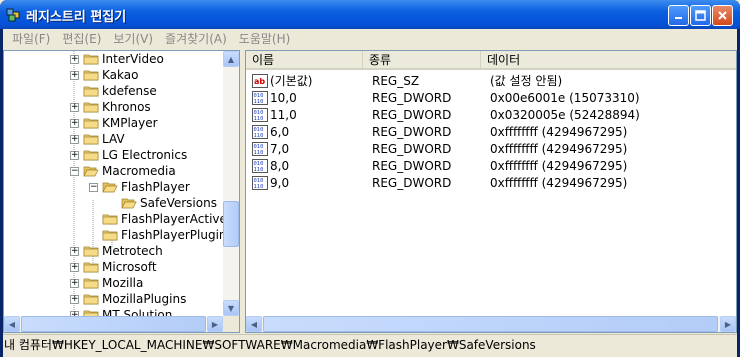 The image size is (740, 357). I want to click on menu-bar: 파일(F) 편집(E) 보기(V) 즐겨찾기(A) 도움말(H), so click(370, 38).